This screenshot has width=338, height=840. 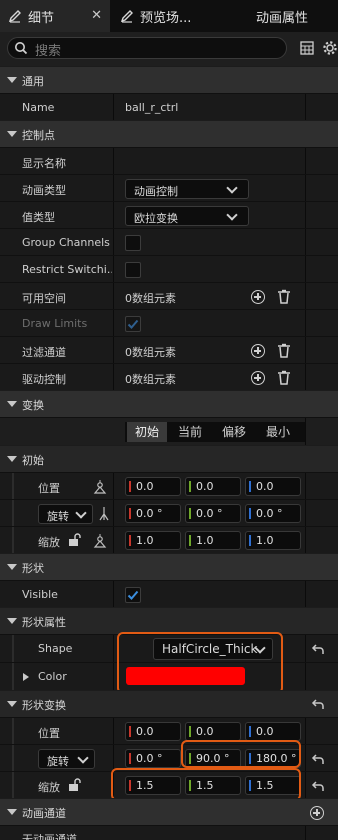 What do you see at coordinates (169, 811) in the screenshot?
I see `category-anim-channels: 动画通道` at bounding box center [169, 811].